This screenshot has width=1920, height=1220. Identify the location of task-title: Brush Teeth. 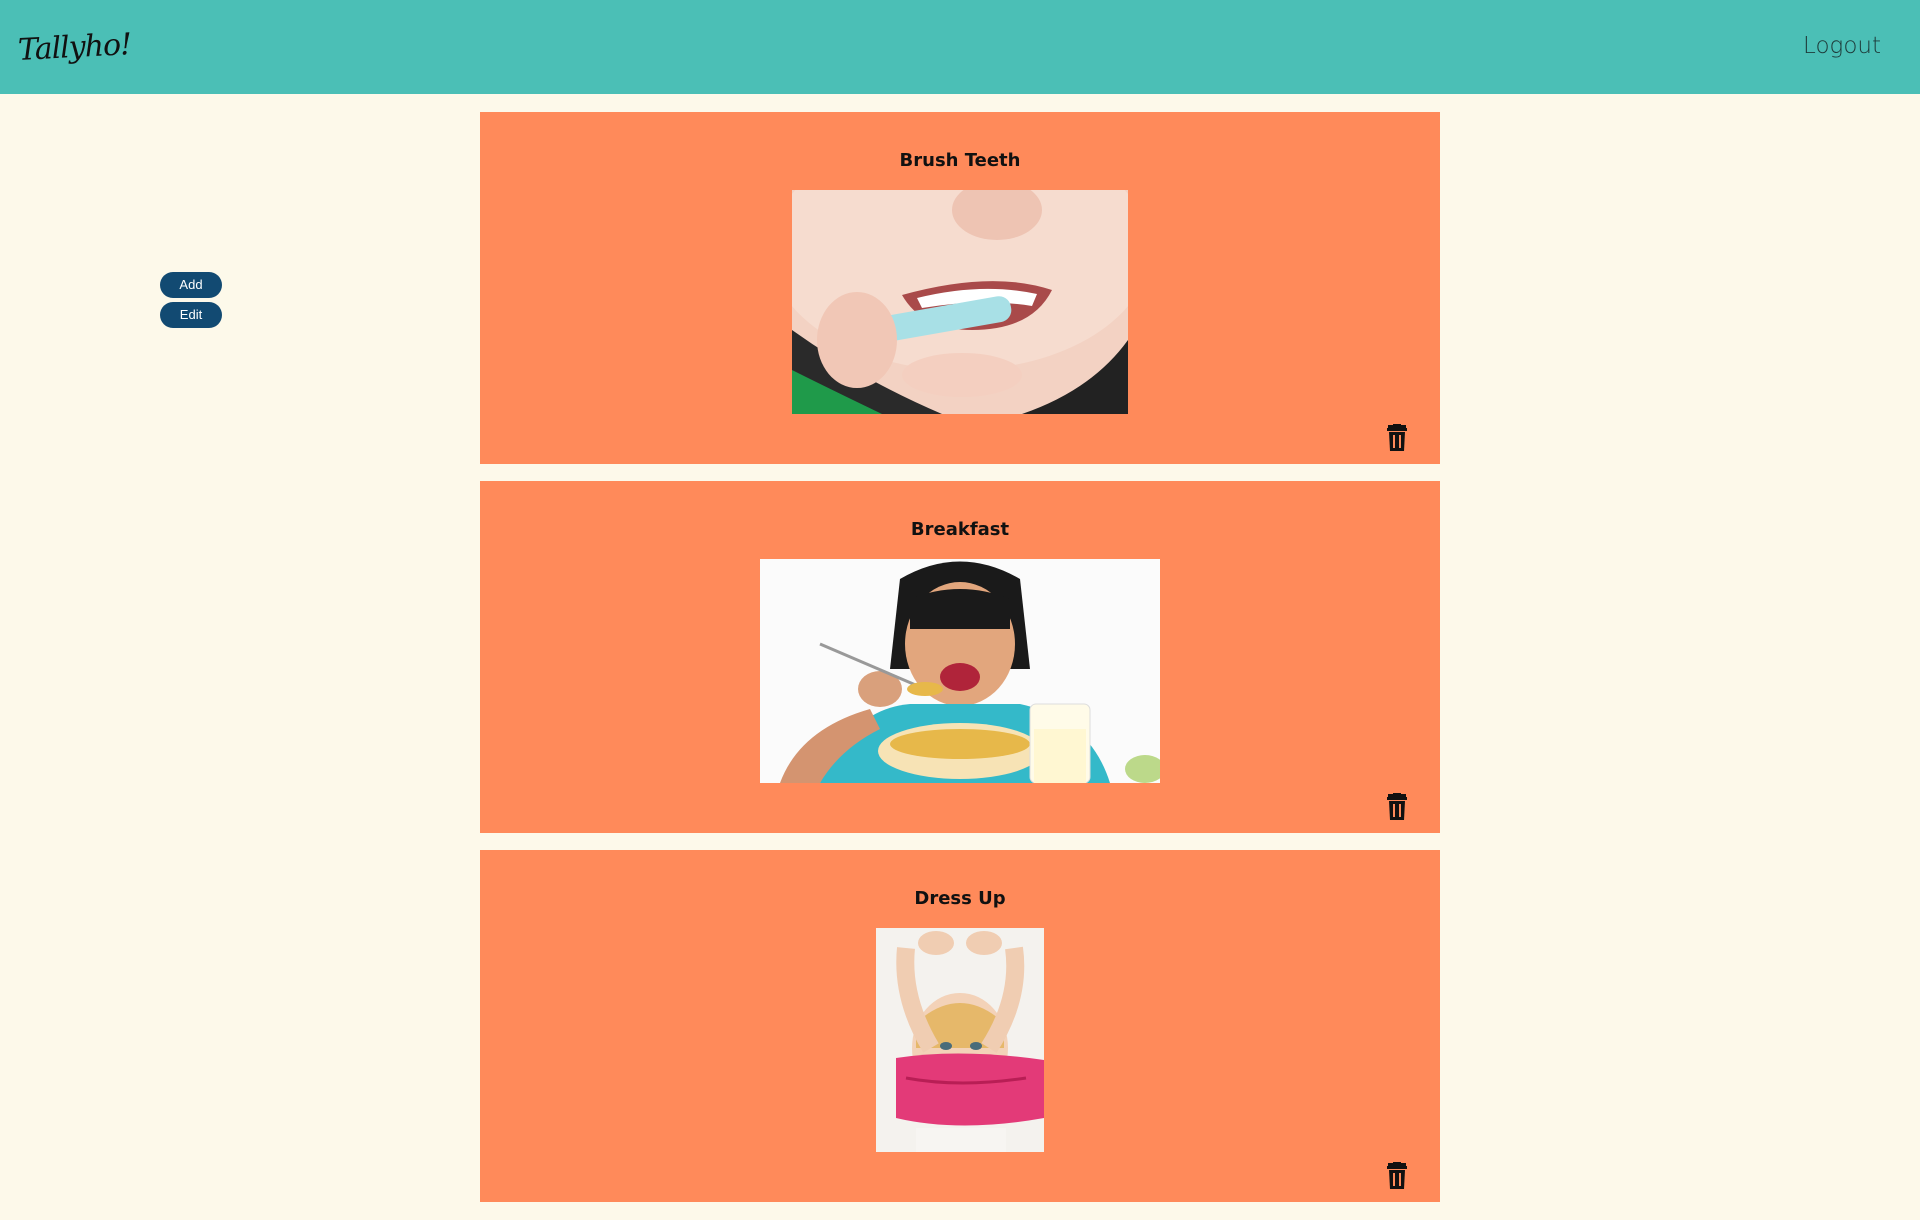
(960, 160).